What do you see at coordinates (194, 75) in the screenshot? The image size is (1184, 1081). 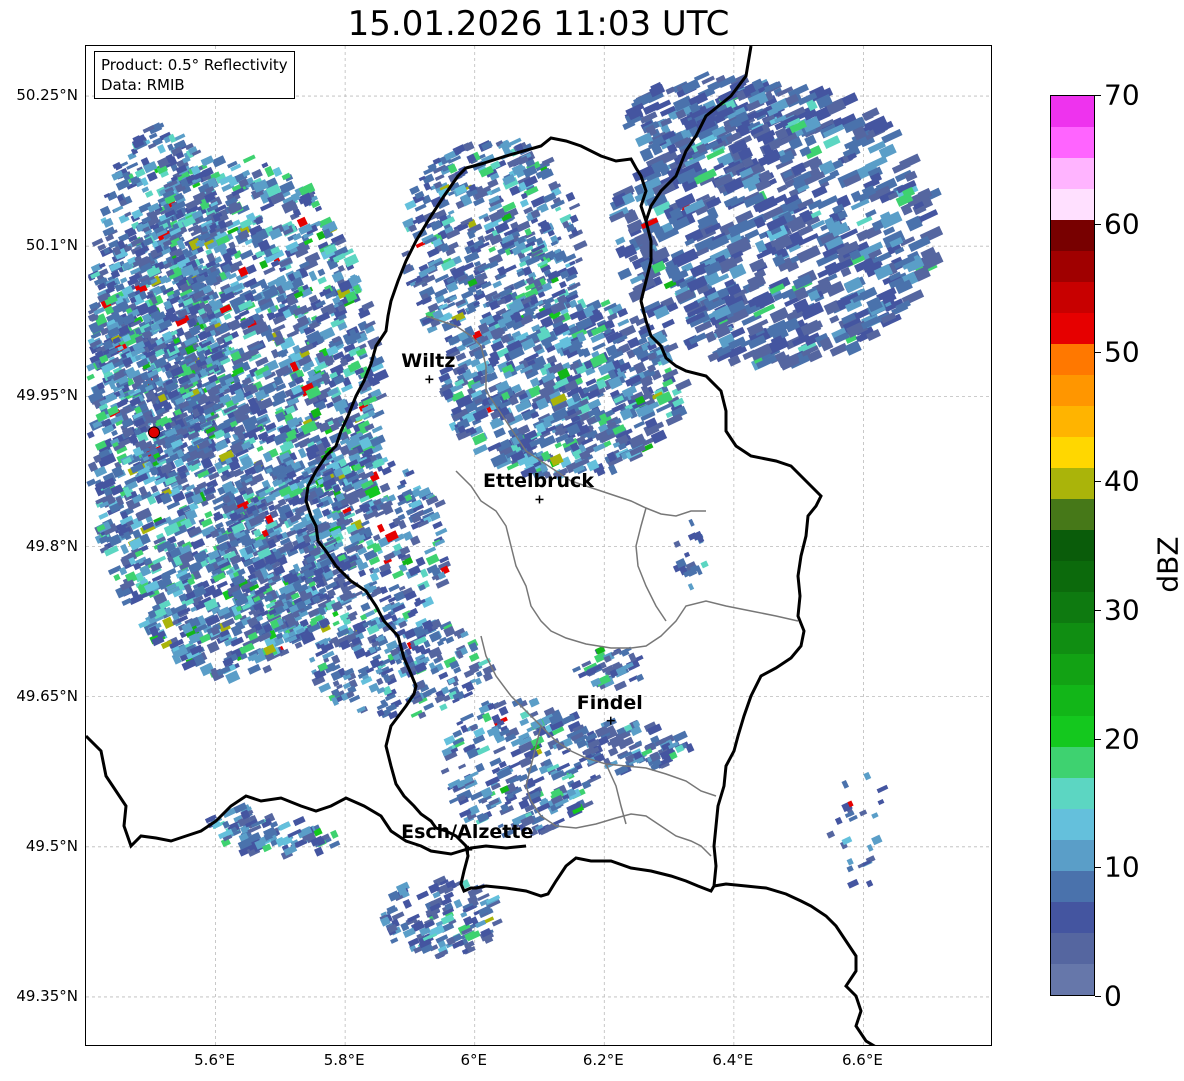 I see `info-box: Product: 0.5° Reflectivity Data: RMIB` at bounding box center [194, 75].